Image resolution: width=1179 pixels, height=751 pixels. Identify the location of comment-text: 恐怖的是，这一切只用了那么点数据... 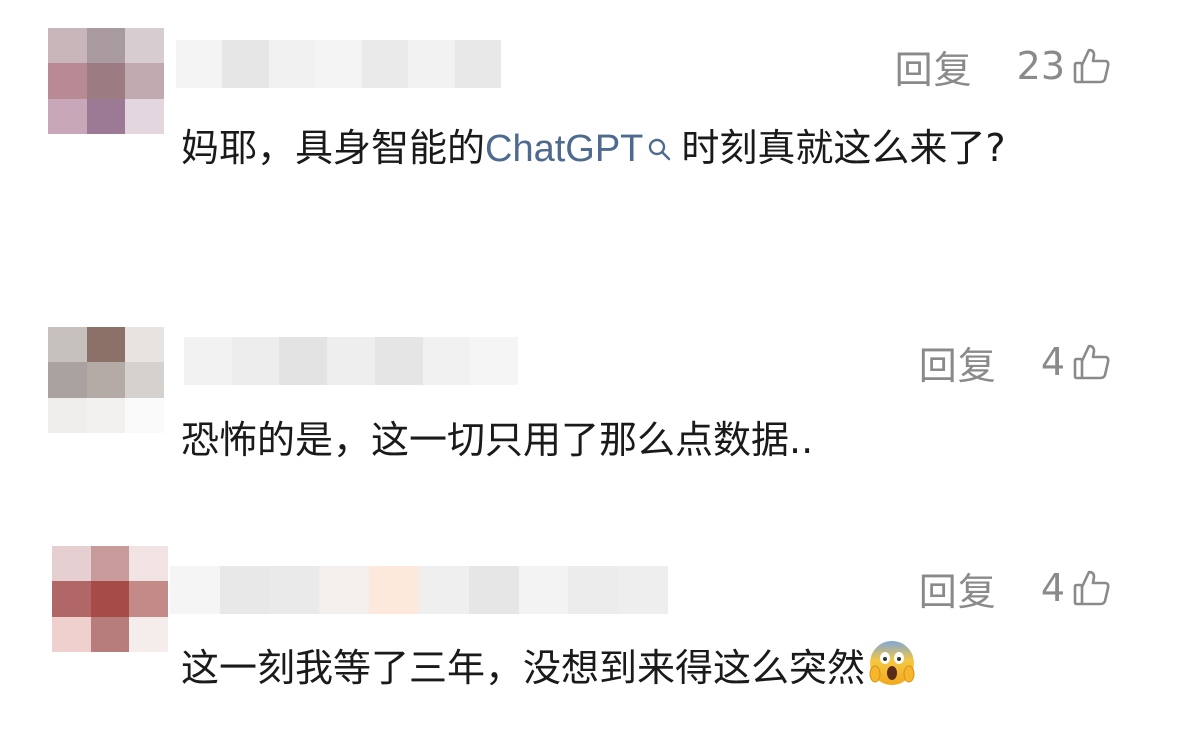
(497, 440).